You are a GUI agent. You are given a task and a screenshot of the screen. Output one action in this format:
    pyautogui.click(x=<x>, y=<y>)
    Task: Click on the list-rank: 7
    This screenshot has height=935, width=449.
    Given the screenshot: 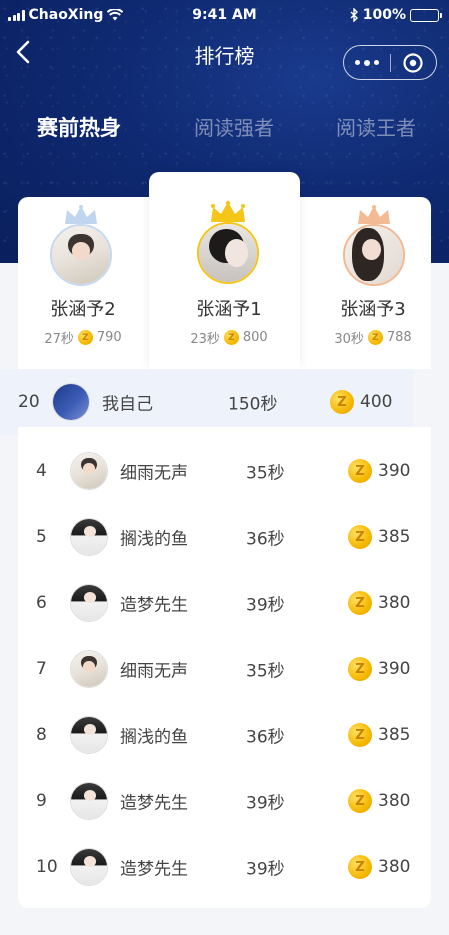 What is the action you would take?
    pyautogui.click(x=41, y=669)
    